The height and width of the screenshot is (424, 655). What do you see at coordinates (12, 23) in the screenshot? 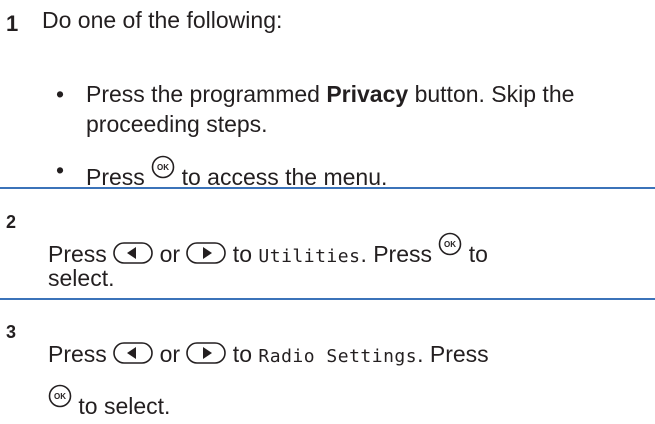
I see `step-1-number: 1` at bounding box center [12, 23].